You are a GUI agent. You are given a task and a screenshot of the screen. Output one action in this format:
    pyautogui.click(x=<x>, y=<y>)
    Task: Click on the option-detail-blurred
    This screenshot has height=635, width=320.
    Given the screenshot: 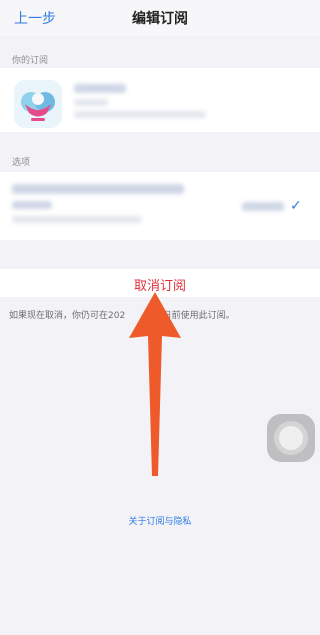 What is the action you would take?
    pyautogui.click(x=77, y=219)
    